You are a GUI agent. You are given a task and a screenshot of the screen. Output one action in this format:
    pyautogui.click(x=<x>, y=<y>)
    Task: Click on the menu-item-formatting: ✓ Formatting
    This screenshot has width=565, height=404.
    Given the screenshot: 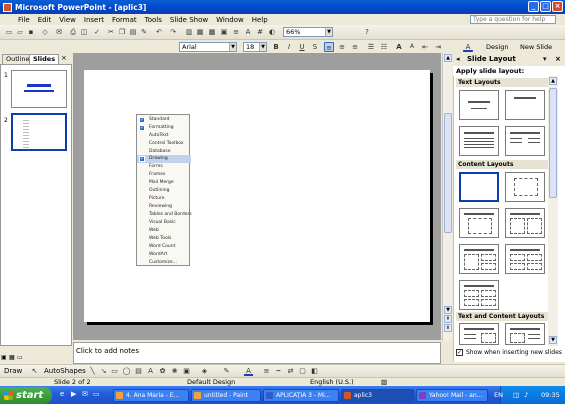 What is the action you would take?
    pyautogui.click(x=164, y=128)
    